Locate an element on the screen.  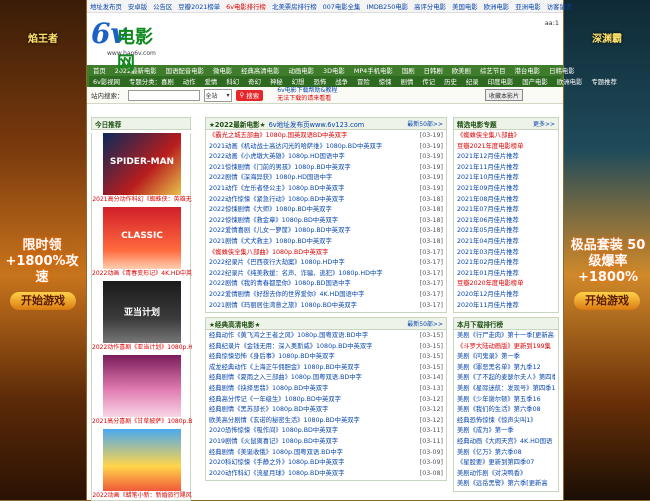
list-item: 2022惊悚剧情《大师》1080p.BD中英双字 [03-18] is located at coordinates (326, 210).